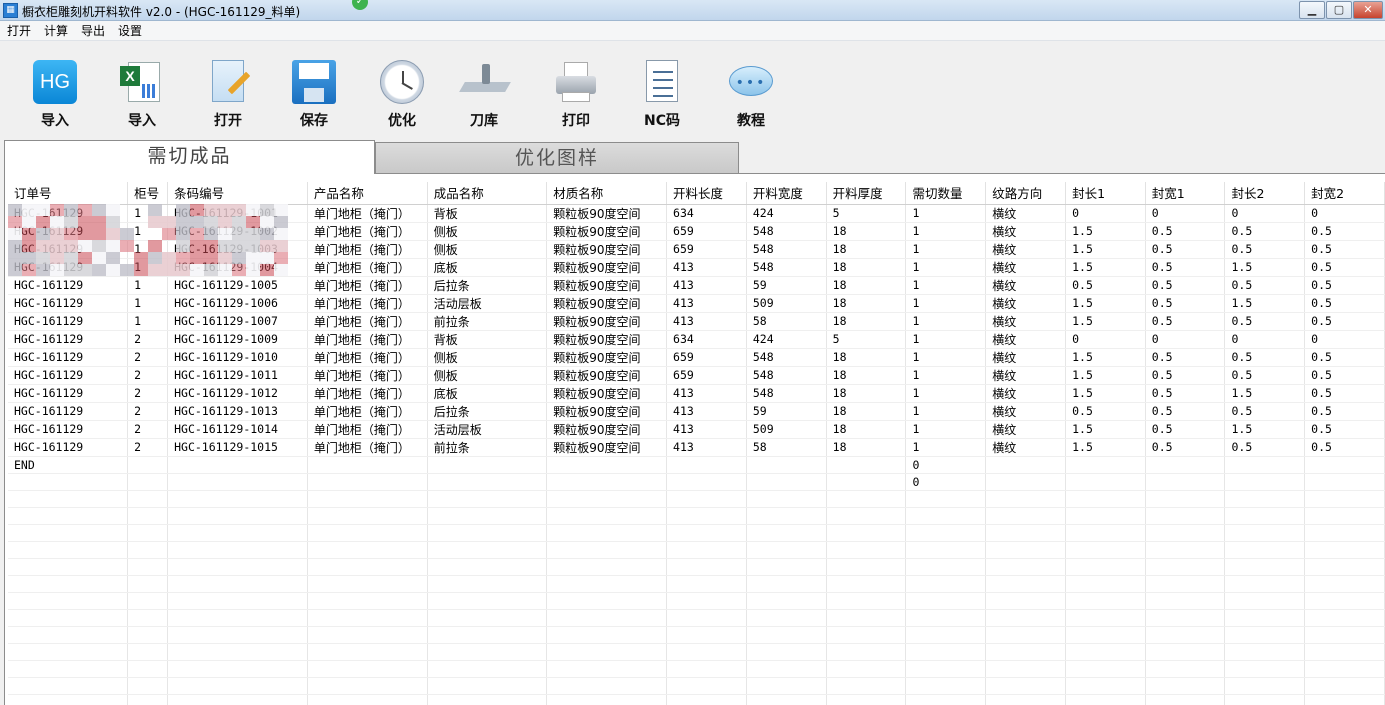 This screenshot has width=1385, height=705. What do you see at coordinates (866, 193) in the screenshot?
I see `column-header: 开料厚度` at bounding box center [866, 193].